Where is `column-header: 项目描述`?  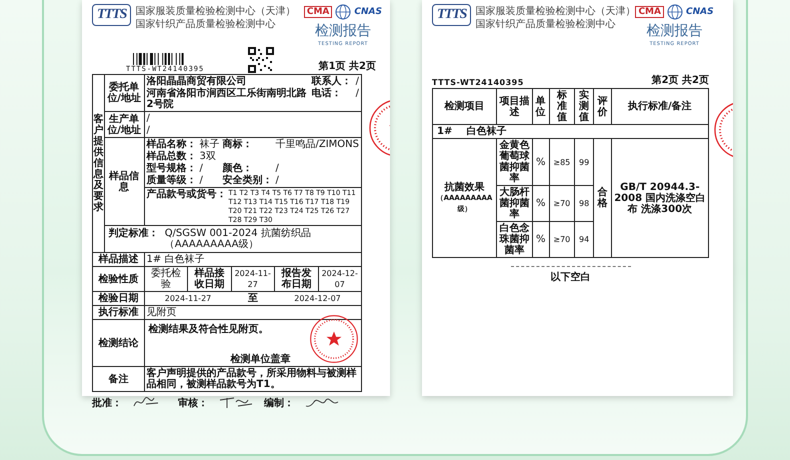 column-header: 项目描述 is located at coordinates (514, 106).